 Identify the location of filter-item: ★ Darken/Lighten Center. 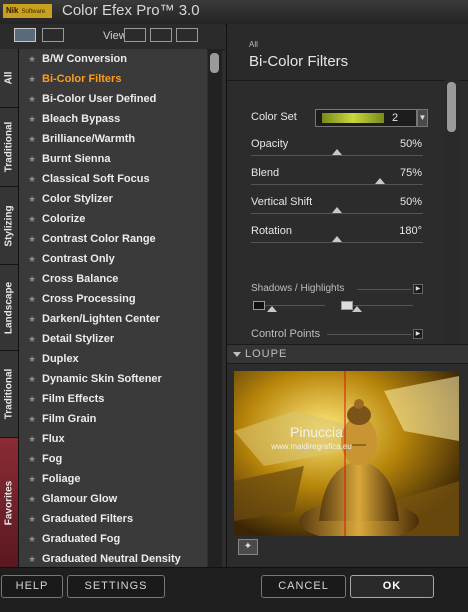
(113, 319).